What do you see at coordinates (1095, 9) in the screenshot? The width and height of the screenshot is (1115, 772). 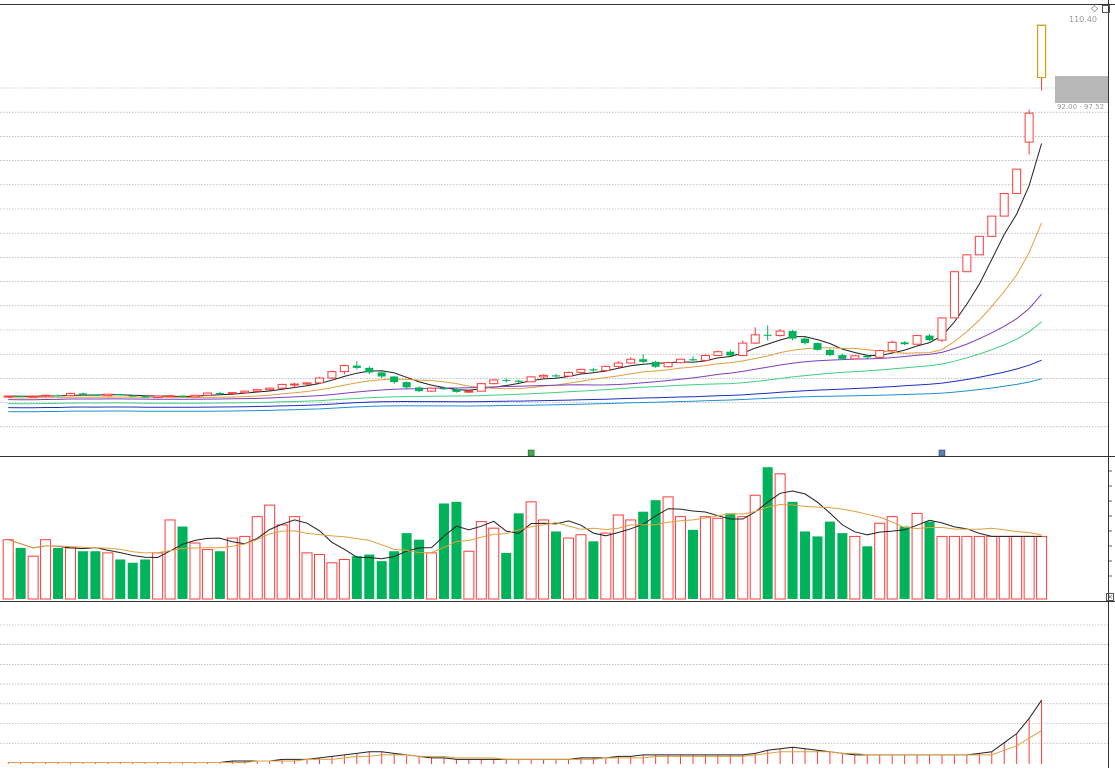 I see `diamond-icon: ◇` at bounding box center [1095, 9].